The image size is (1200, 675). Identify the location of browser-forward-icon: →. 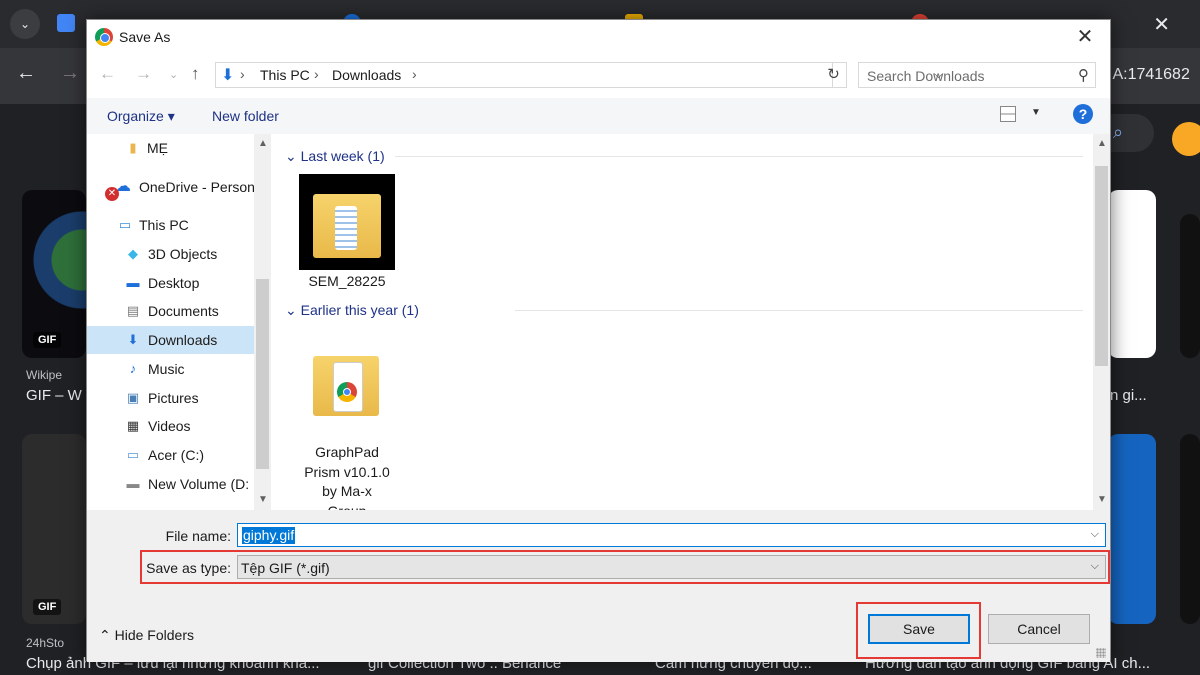
(70, 73).